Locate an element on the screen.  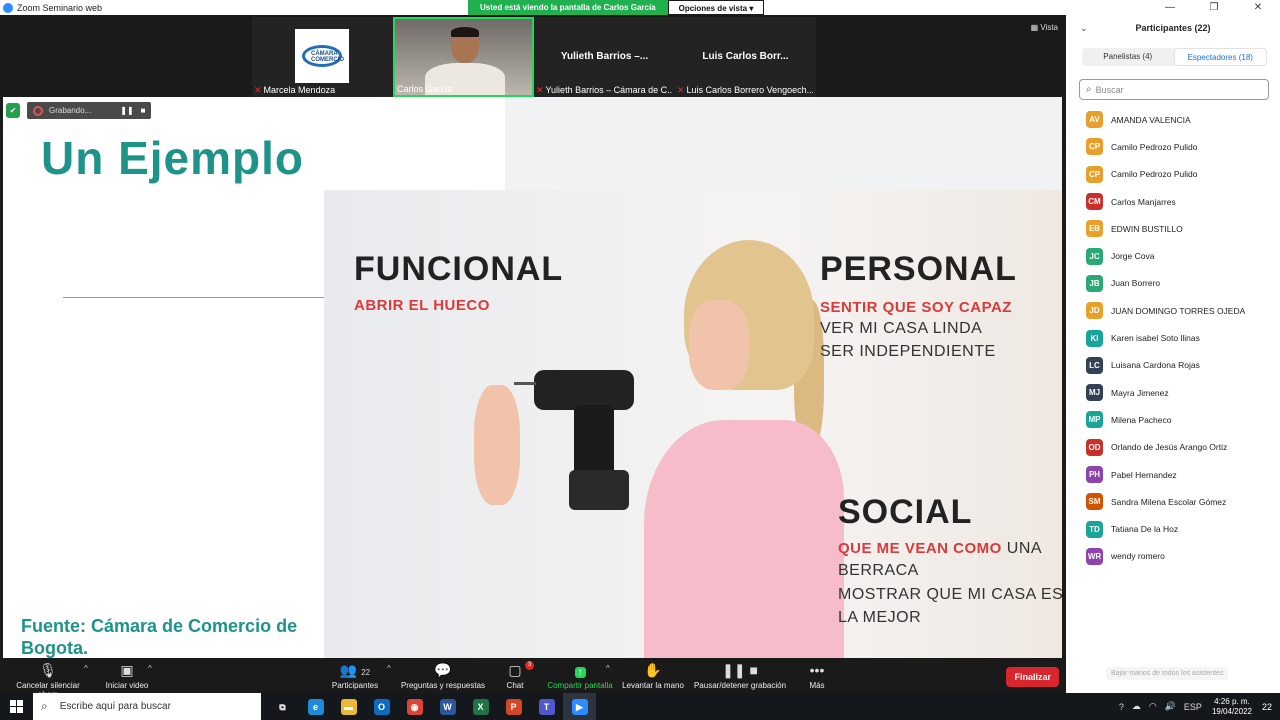
attendee-name: Sandra Milena Escolar Gómez is located at coordinates (1169, 501).